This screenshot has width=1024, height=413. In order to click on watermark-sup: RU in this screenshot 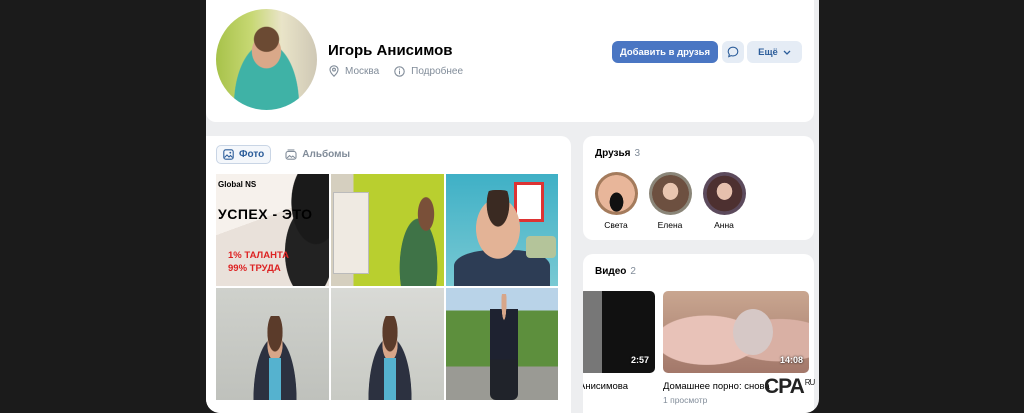, I will do `click(810, 382)`.